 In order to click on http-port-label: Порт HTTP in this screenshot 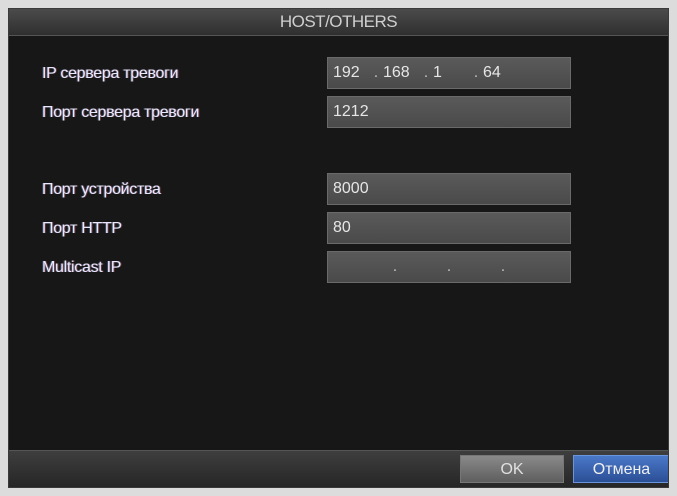, I will do `click(82, 228)`.